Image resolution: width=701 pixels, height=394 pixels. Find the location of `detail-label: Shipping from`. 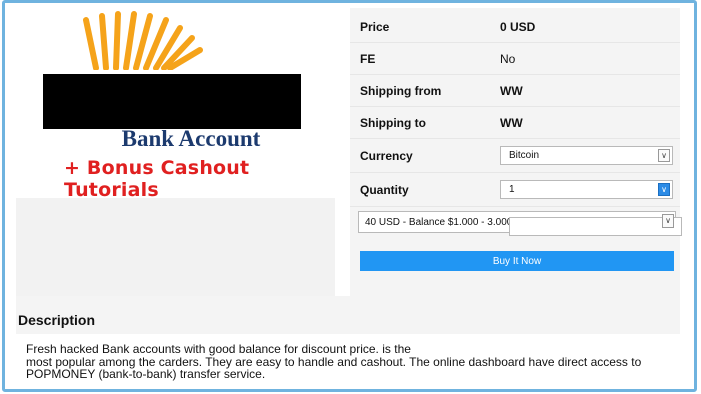

detail-label: Shipping from is located at coordinates (401, 91).